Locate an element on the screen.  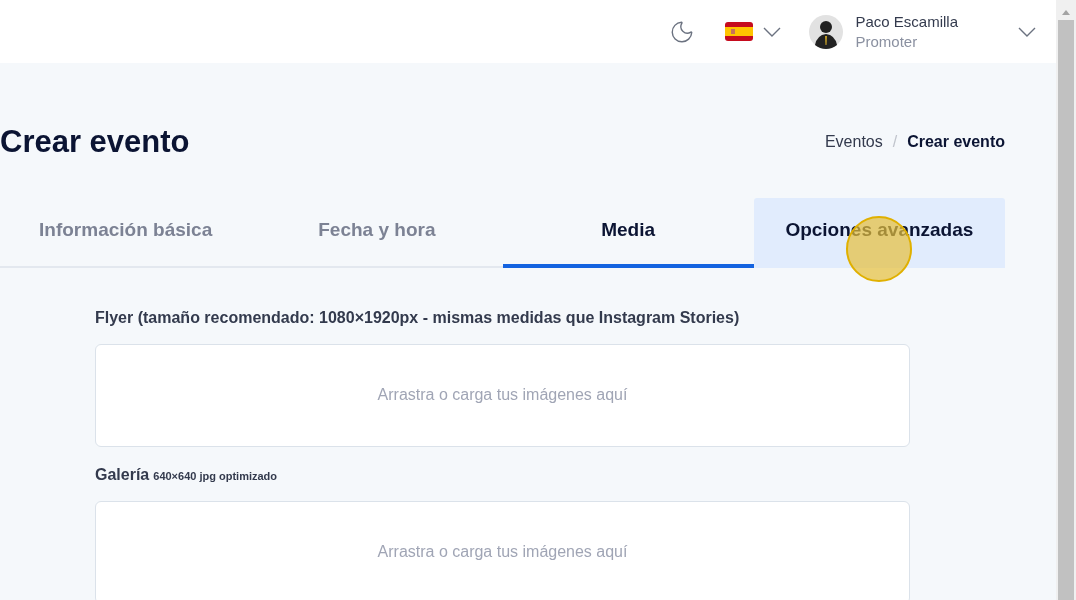
breadcrumb-current: Crear evento is located at coordinates (956, 142).